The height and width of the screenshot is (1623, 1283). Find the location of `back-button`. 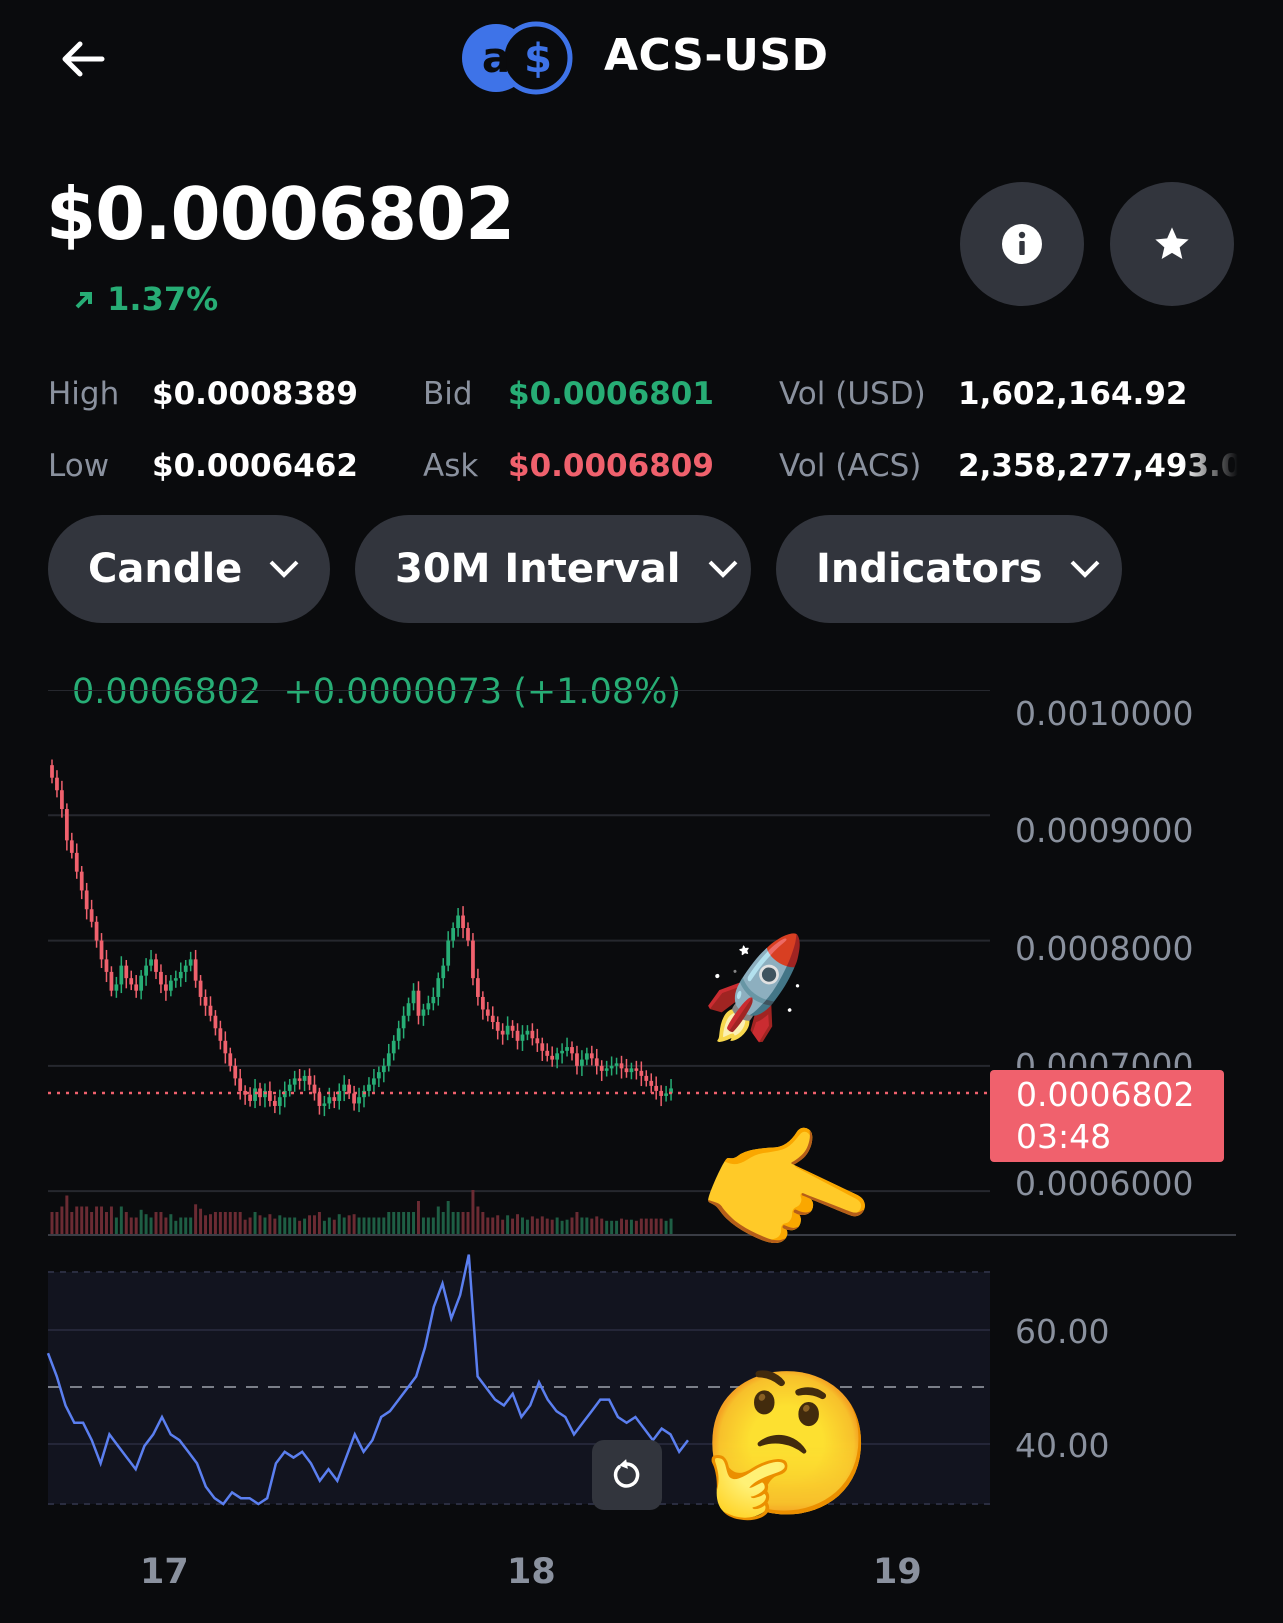

back-button is located at coordinates (86, 59).